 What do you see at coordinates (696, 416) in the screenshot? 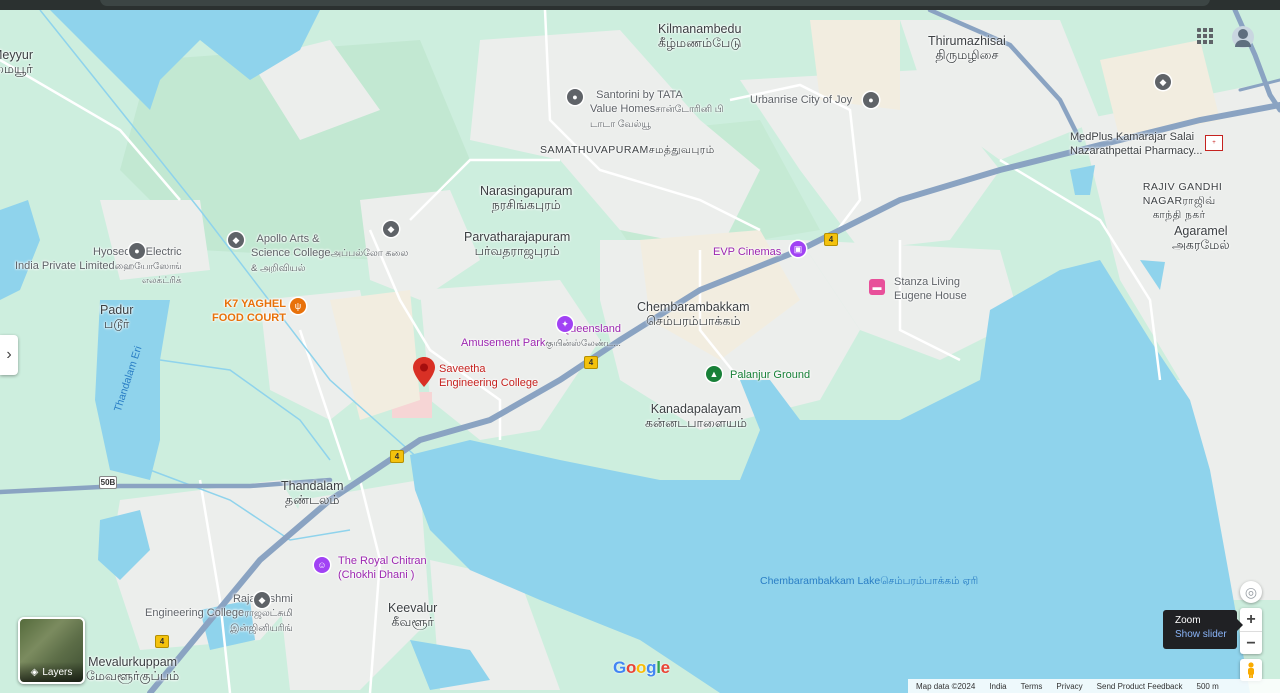
I see `place-kanadapalayam: Kanadapalayam கன்னடபாளையம்` at bounding box center [696, 416].